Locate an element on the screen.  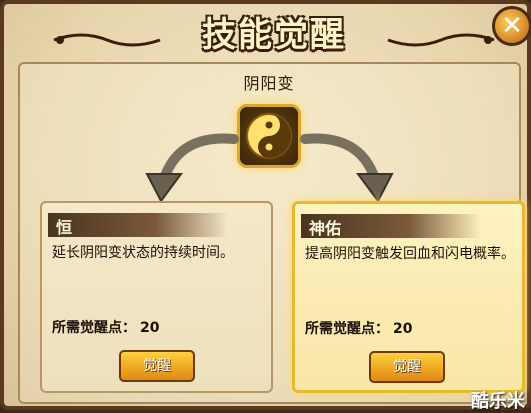
title-banner: 技能觉醒 is located at coordinates (274, 35).